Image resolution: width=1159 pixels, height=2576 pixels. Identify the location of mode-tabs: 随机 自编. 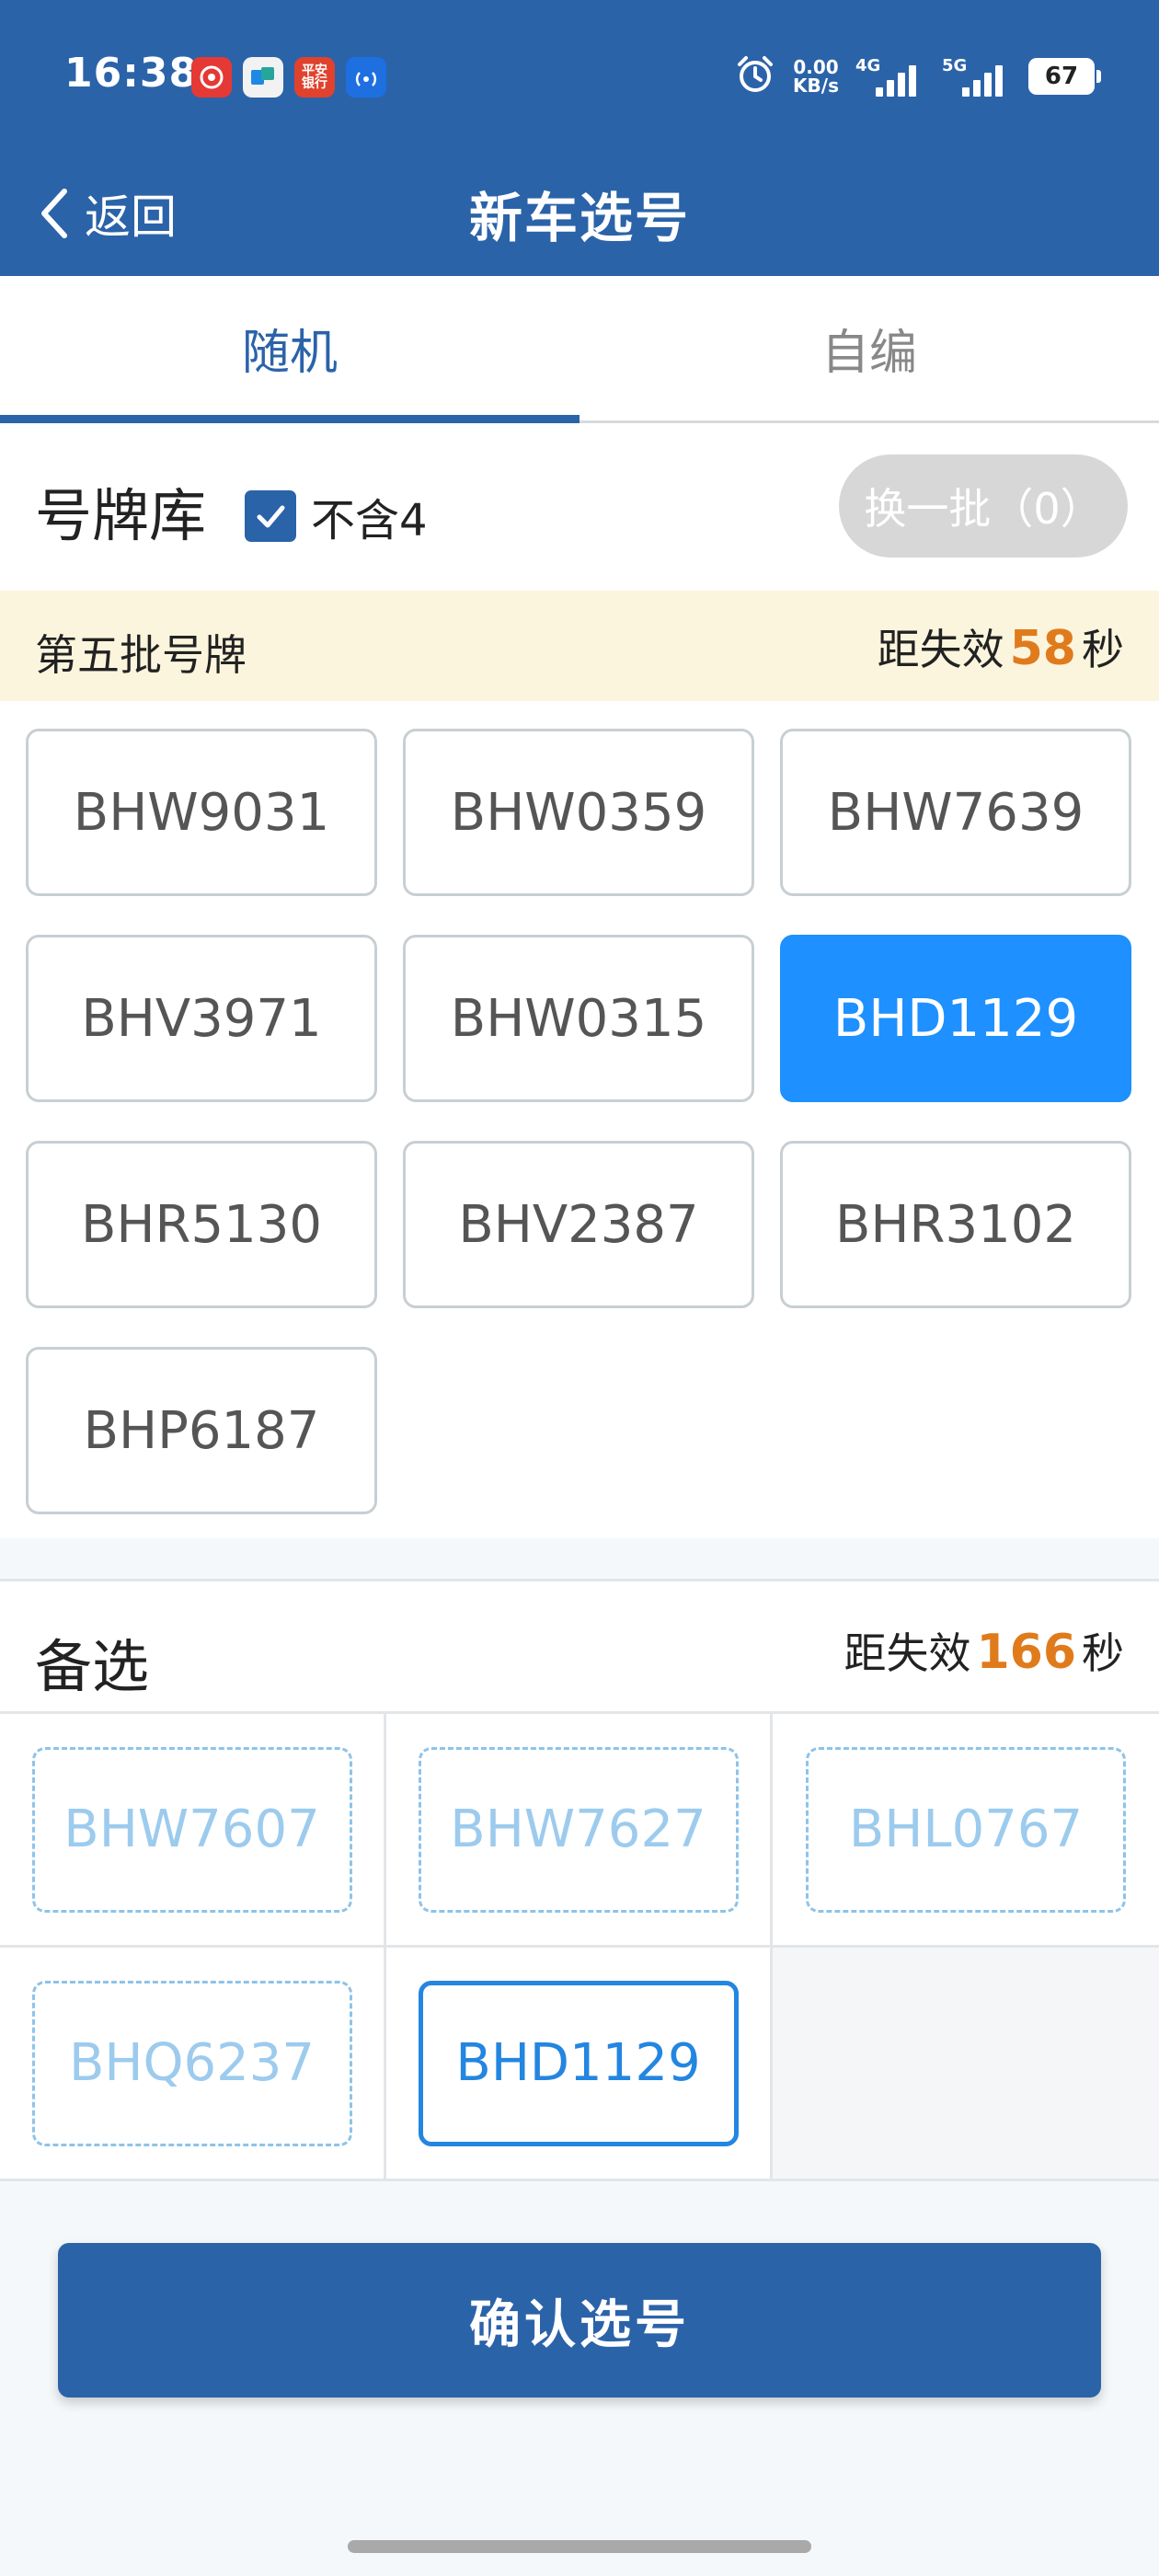
(579, 349).